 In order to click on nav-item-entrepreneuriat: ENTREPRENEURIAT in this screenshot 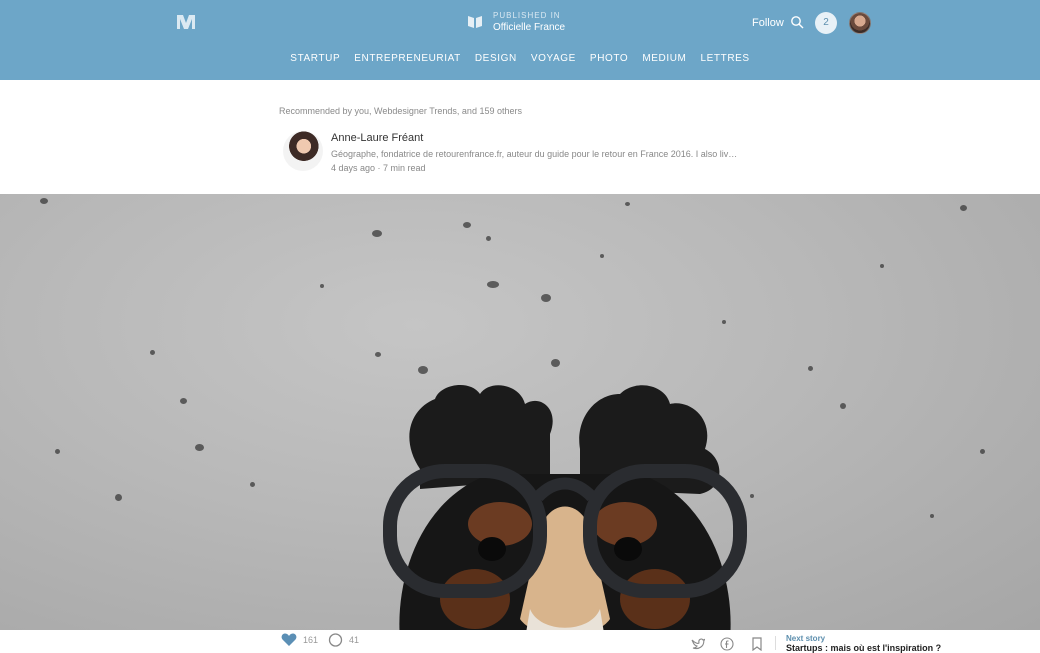, I will do `click(407, 58)`.